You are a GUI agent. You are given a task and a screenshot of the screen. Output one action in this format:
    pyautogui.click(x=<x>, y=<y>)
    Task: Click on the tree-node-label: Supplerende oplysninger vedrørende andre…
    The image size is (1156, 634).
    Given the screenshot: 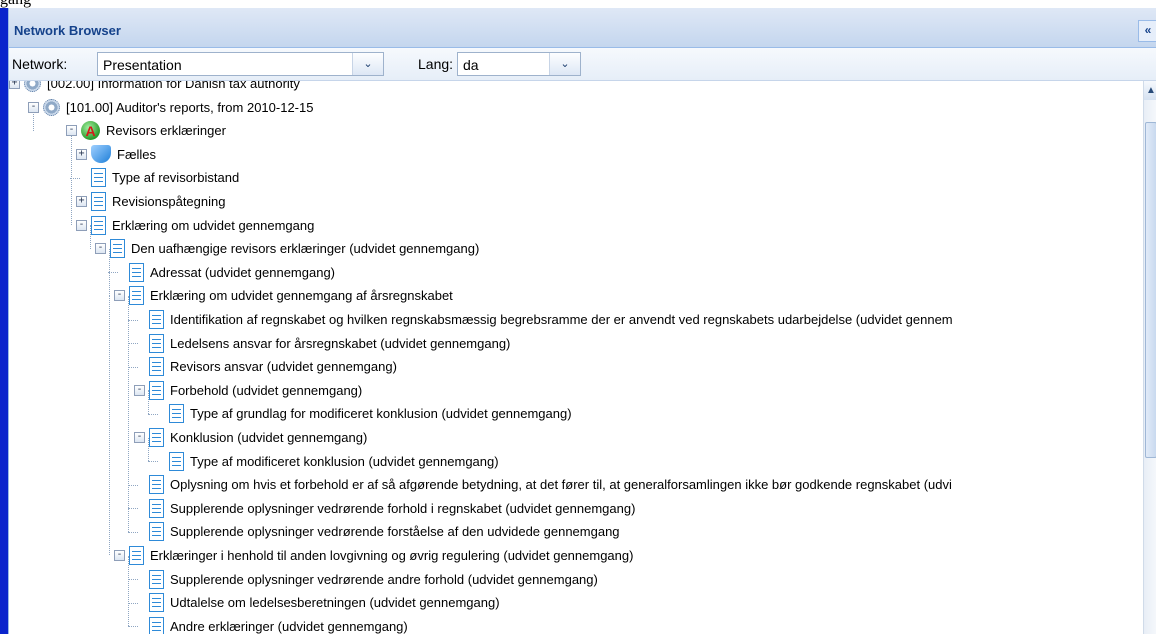 What is the action you would take?
    pyautogui.click(x=384, y=579)
    